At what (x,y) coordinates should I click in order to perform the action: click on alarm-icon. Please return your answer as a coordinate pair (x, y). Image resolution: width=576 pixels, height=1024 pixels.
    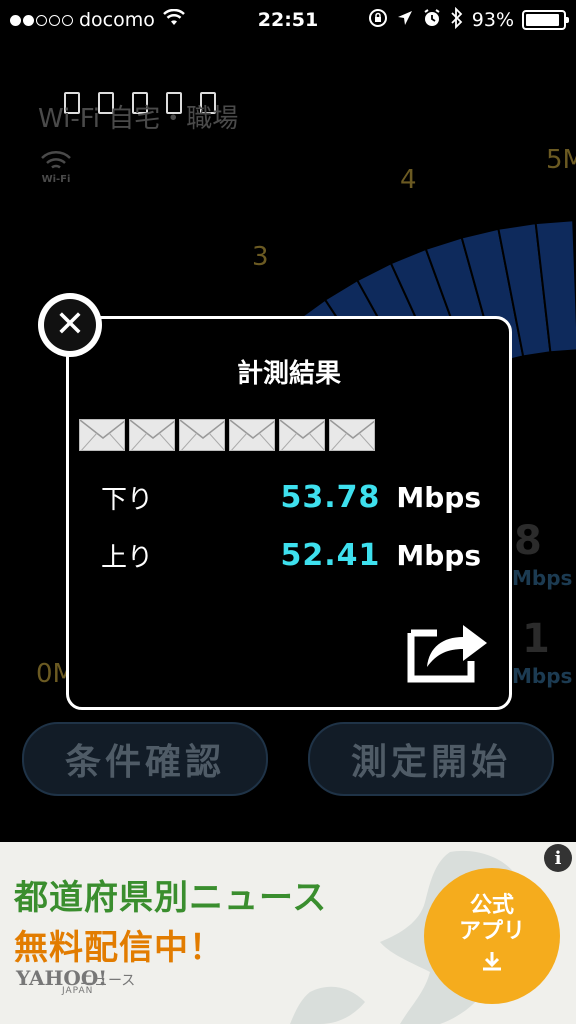
    Looking at the image, I should click on (432, 20).